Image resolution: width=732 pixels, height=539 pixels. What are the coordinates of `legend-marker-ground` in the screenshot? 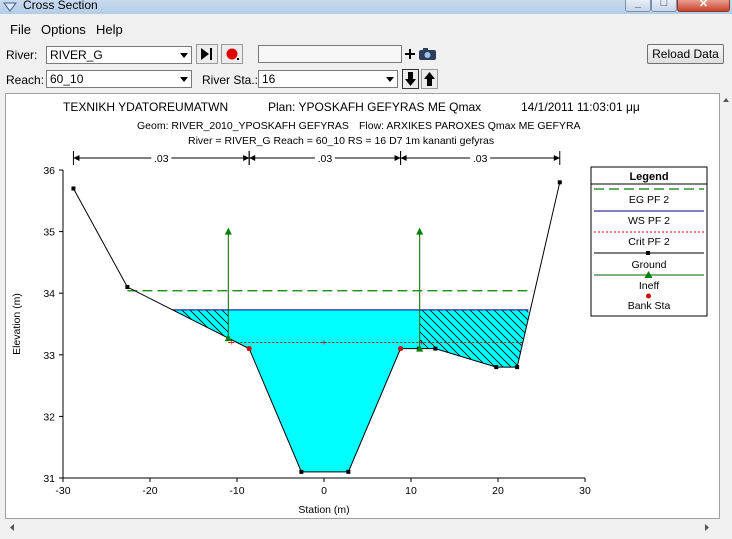 It's located at (648, 253).